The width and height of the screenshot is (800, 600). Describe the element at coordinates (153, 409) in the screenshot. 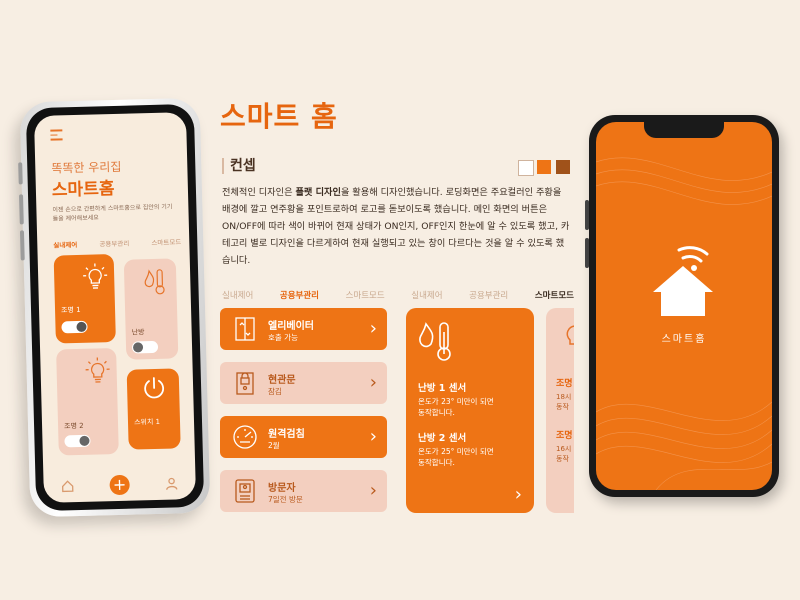

I see `switch-1-card: 스위치 1` at that location.